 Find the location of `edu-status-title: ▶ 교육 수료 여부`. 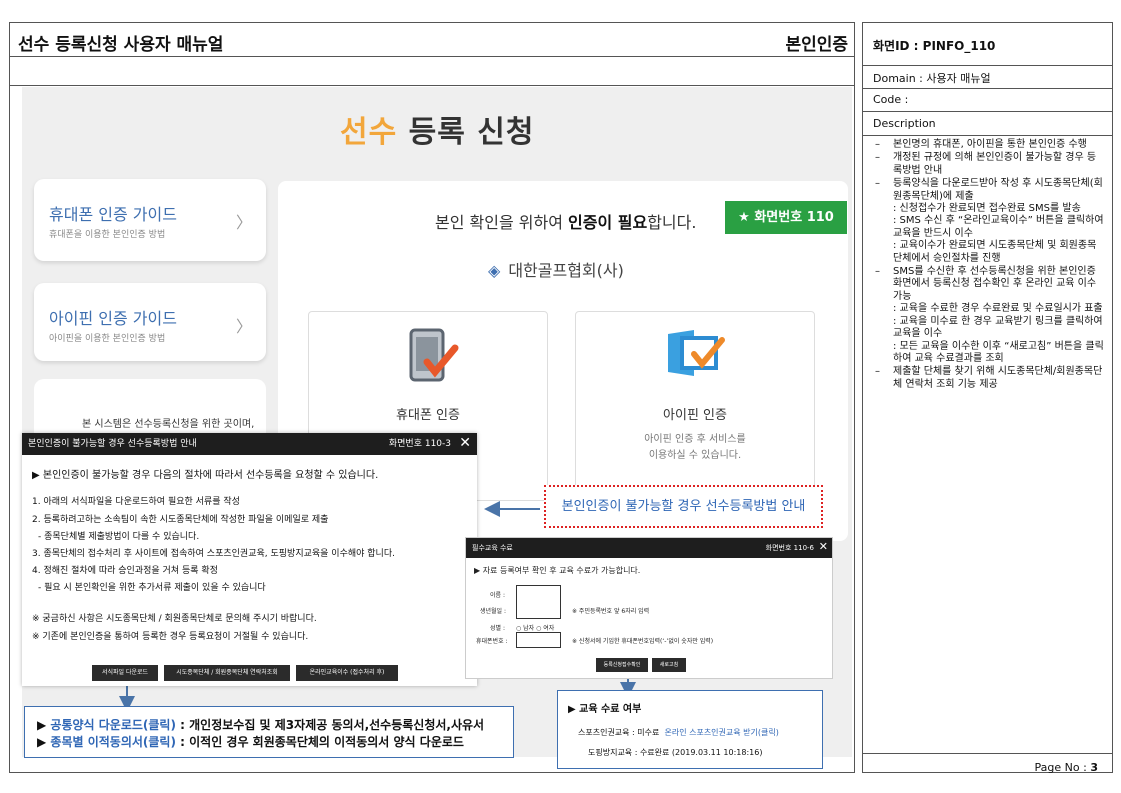

edu-status-title: ▶ 교육 수료 여부 is located at coordinates (605, 709).